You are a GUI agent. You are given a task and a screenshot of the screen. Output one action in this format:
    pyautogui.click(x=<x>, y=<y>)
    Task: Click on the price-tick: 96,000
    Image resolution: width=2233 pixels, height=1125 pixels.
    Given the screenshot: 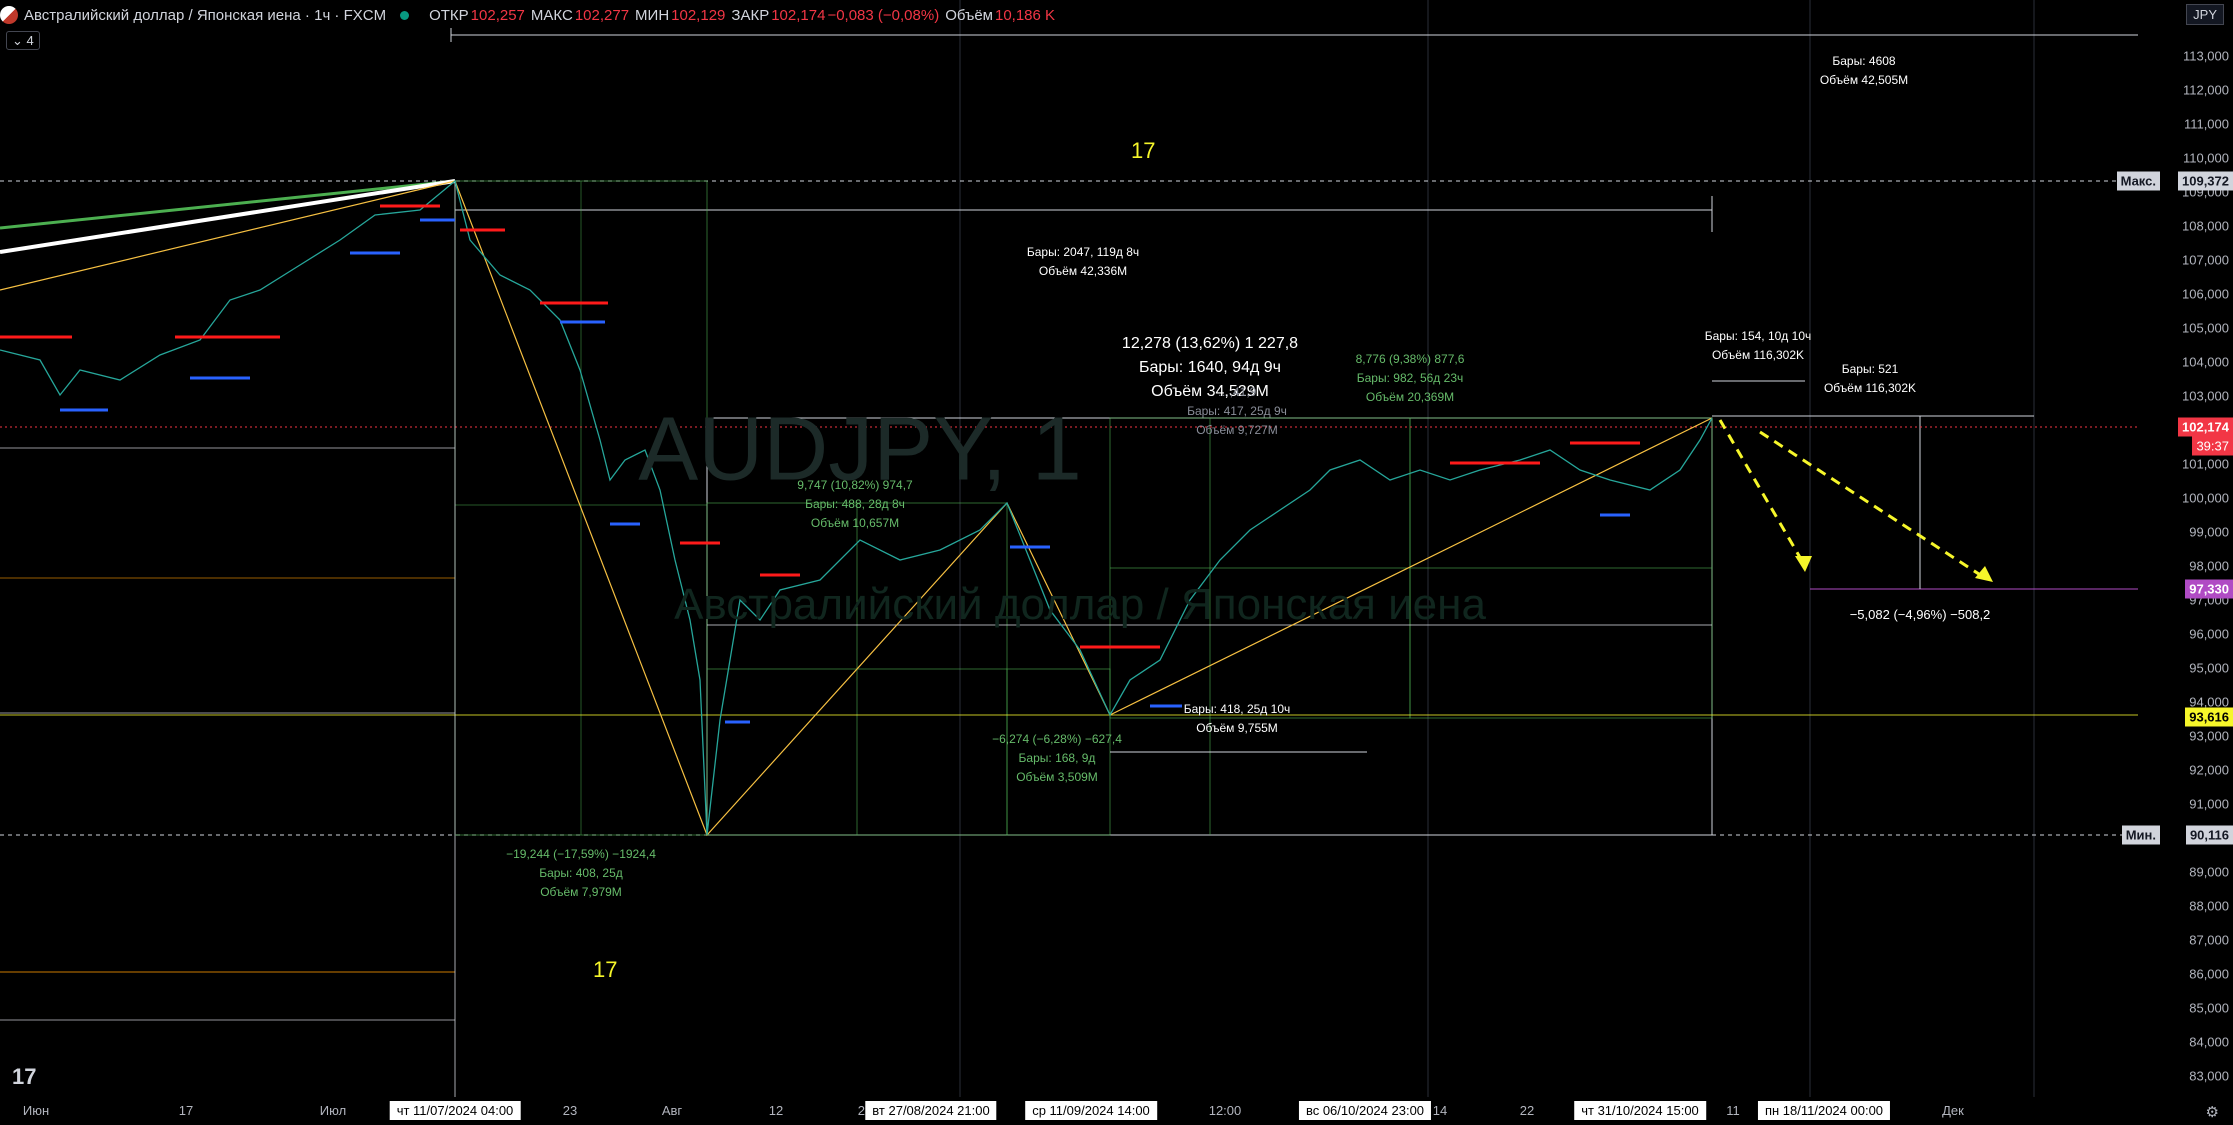 What is the action you would take?
    pyautogui.click(x=2209, y=634)
    